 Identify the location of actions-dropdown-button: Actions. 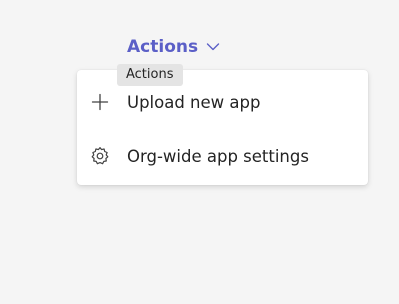
(173, 47).